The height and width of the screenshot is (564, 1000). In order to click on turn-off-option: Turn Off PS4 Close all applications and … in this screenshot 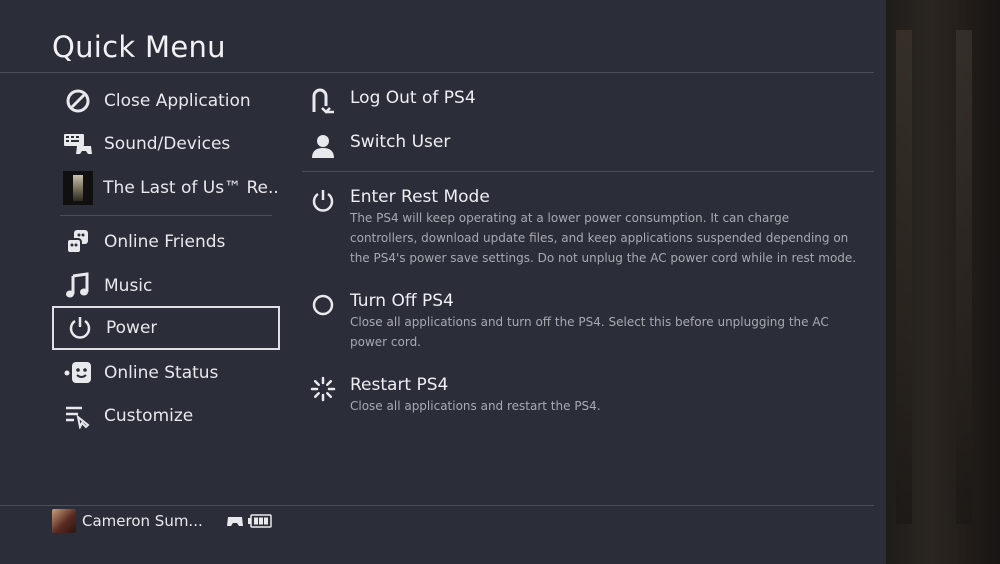, I will do `click(589, 321)`.